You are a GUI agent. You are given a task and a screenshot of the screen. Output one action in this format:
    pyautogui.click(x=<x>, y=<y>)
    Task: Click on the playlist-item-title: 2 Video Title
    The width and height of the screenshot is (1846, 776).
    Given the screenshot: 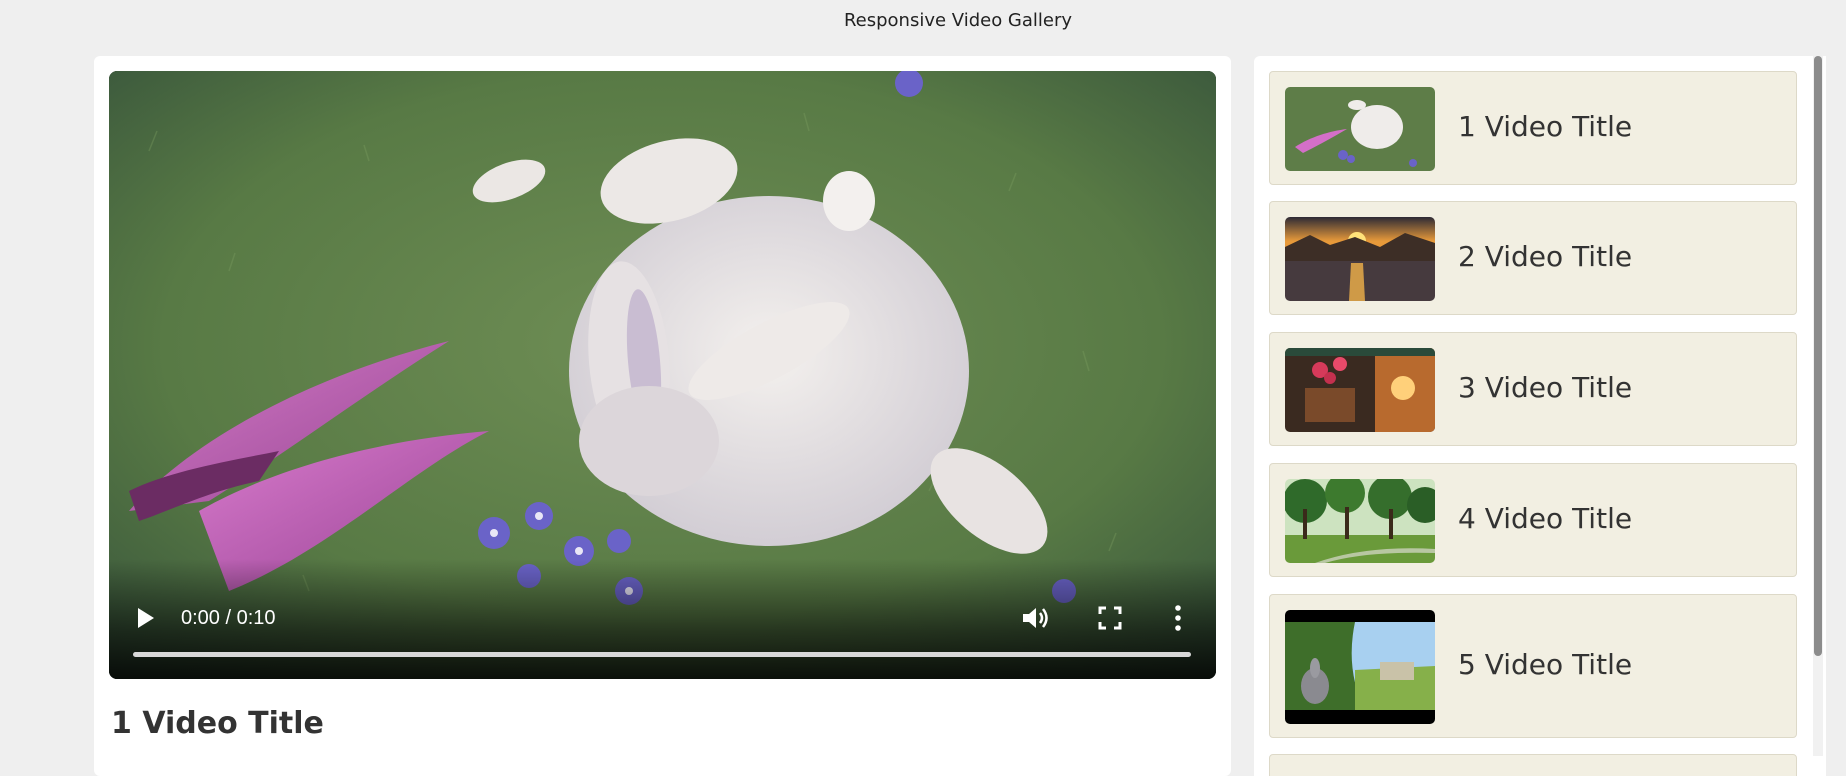 What is the action you would take?
    pyautogui.click(x=1545, y=256)
    